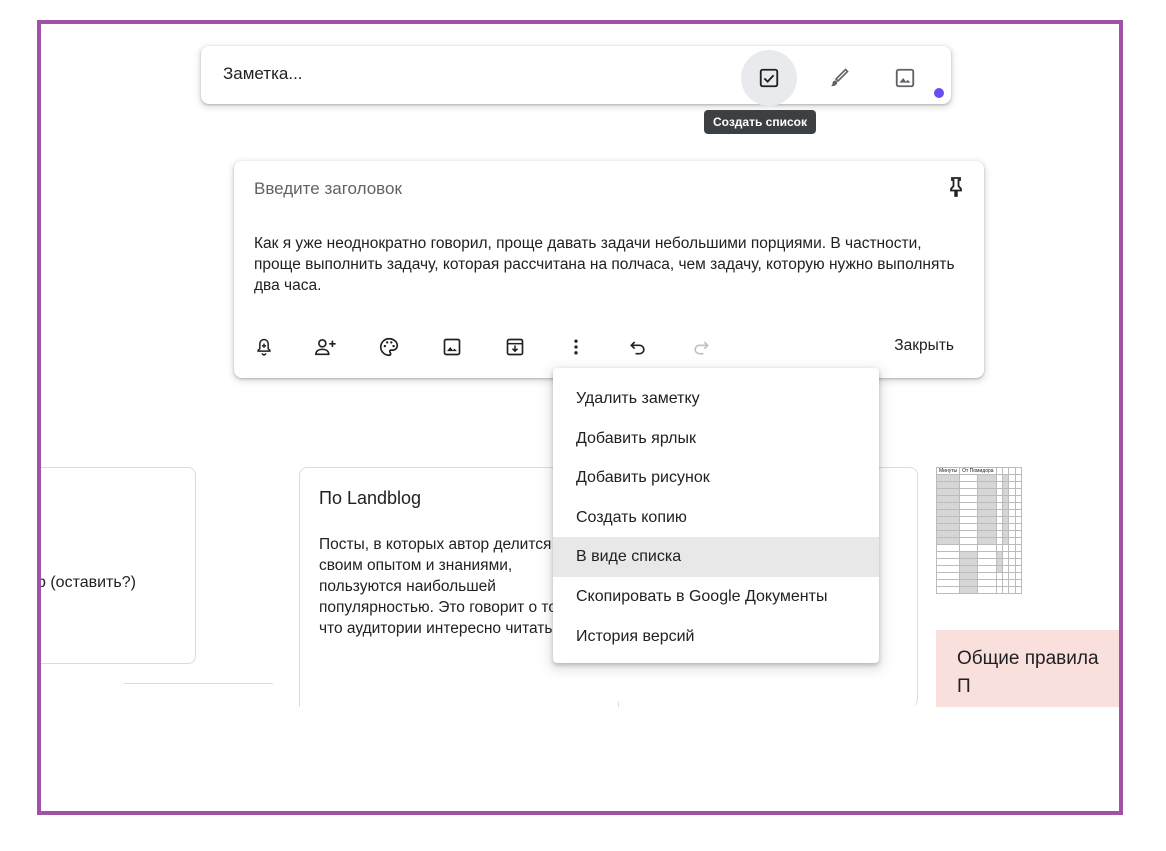  Describe the element at coordinates (198, 683) in the screenshot. I see `divider` at that location.